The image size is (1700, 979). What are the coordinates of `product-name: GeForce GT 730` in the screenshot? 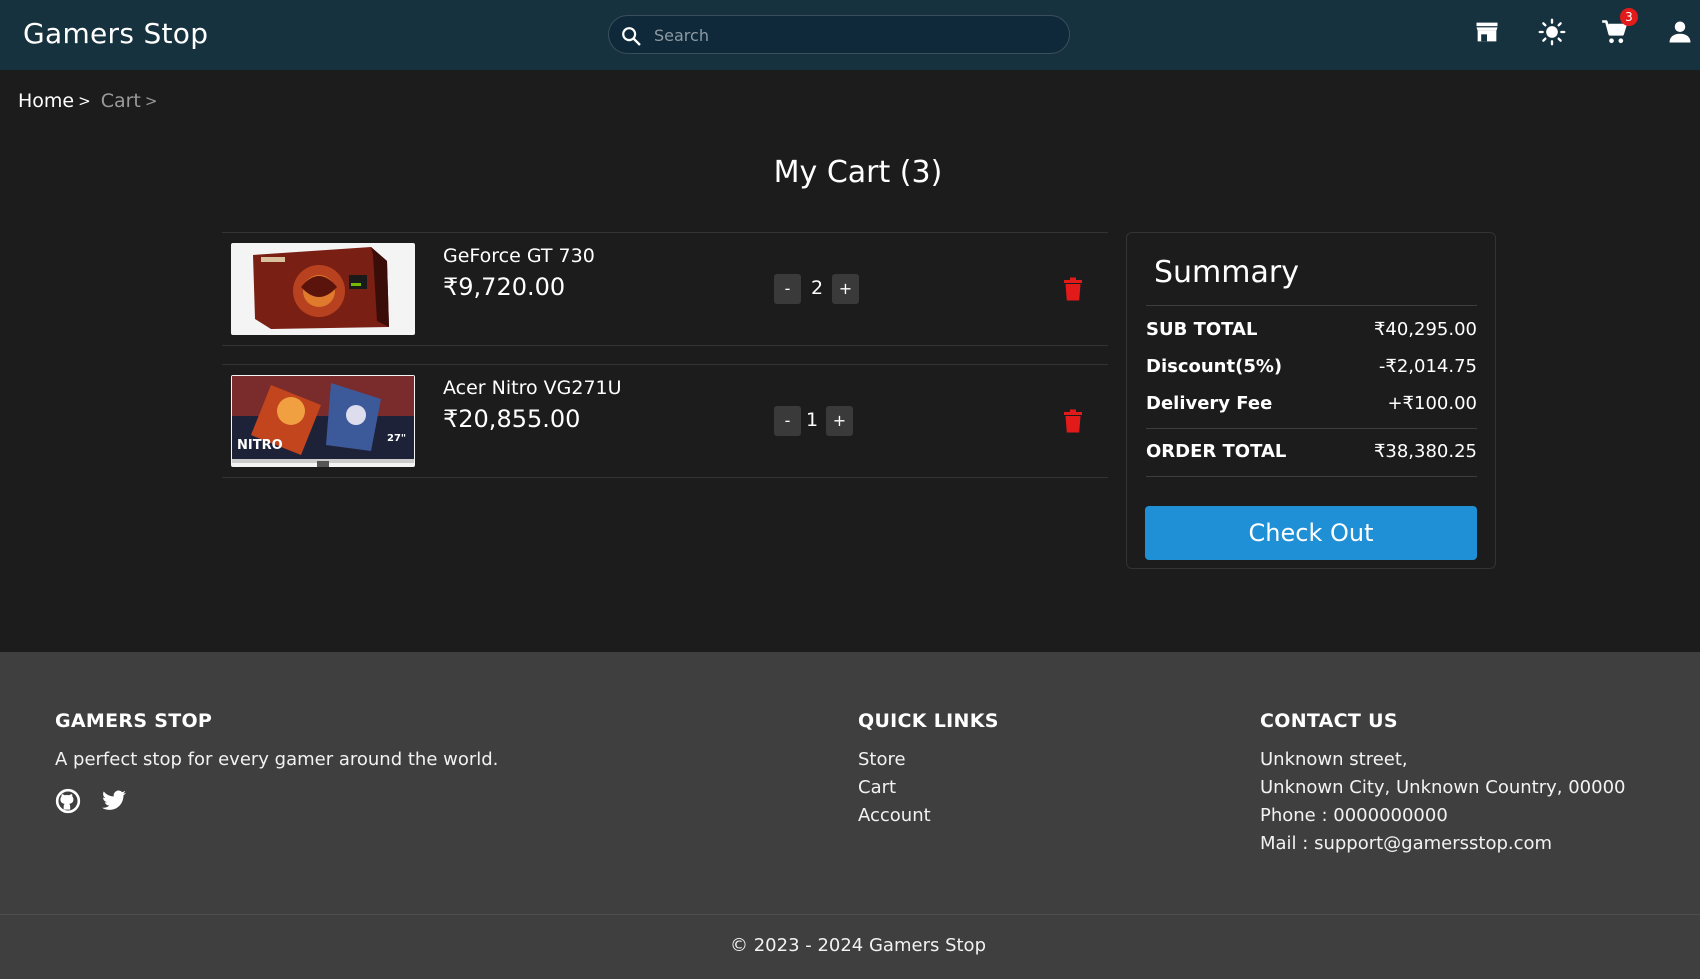 It's located at (519, 256).